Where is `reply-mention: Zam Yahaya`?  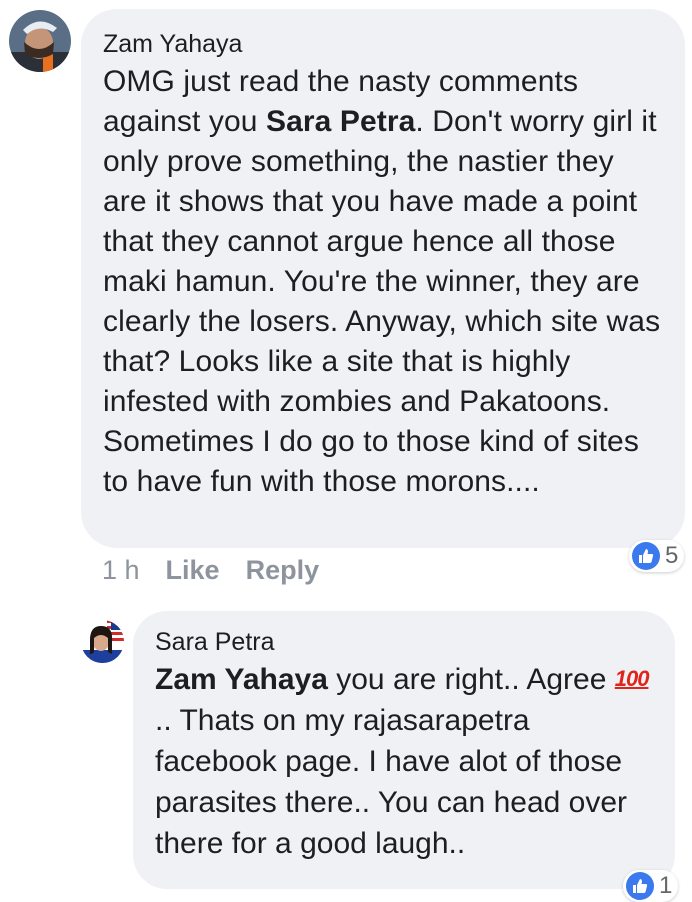 reply-mention: Zam Yahaya is located at coordinates (241, 679).